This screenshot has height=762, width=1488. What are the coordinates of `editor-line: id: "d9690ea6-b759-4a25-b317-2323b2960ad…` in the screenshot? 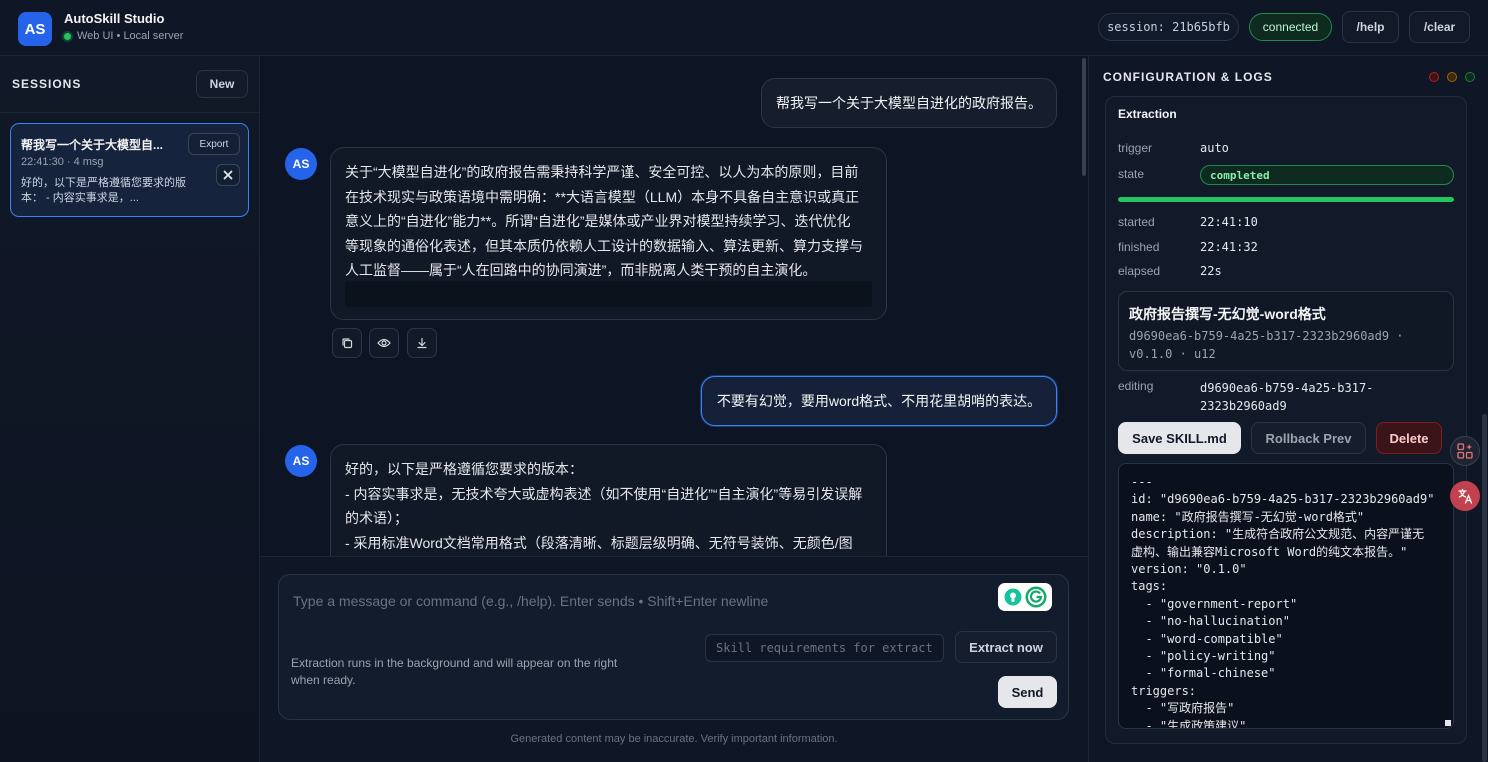 It's located at (1283, 499).